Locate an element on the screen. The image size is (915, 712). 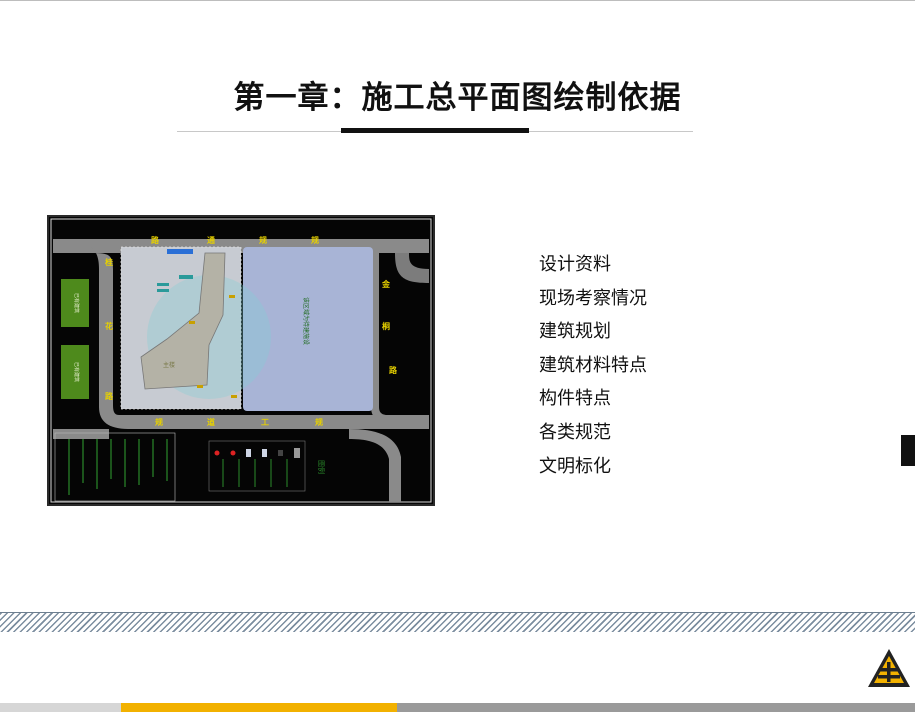
road-left-char-3: 路 is located at coordinates (109, 396).